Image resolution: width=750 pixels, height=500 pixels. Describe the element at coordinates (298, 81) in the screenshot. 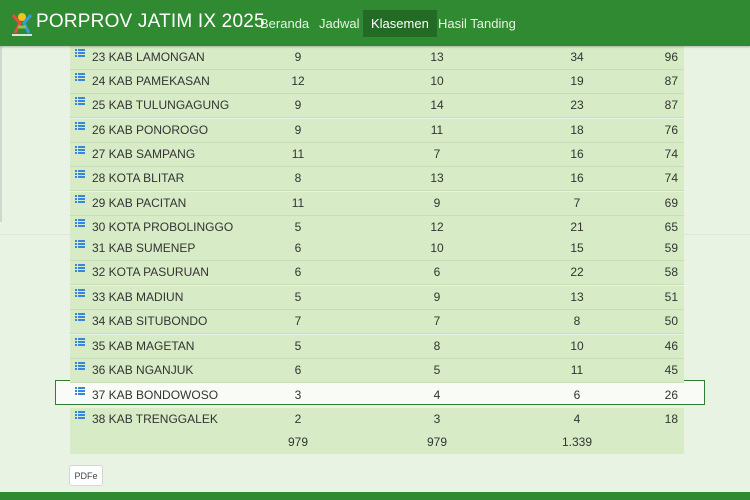

I see `gold-count: 12` at that location.